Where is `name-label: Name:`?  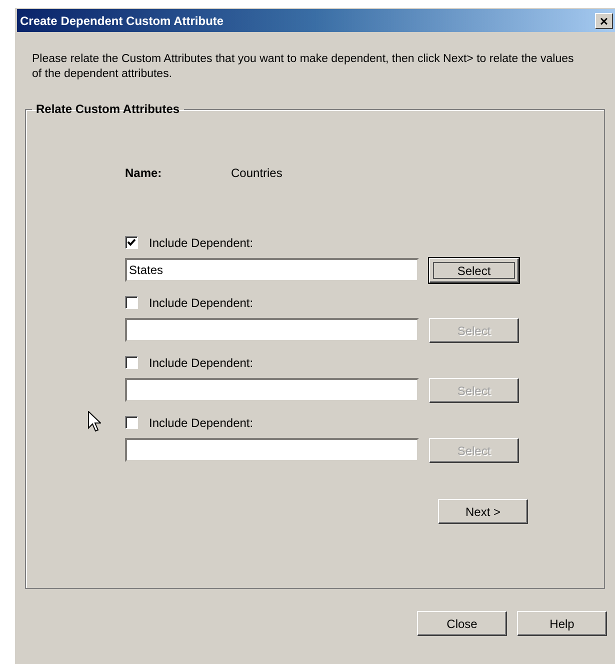 name-label: Name: is located at coordinates (144, 173).